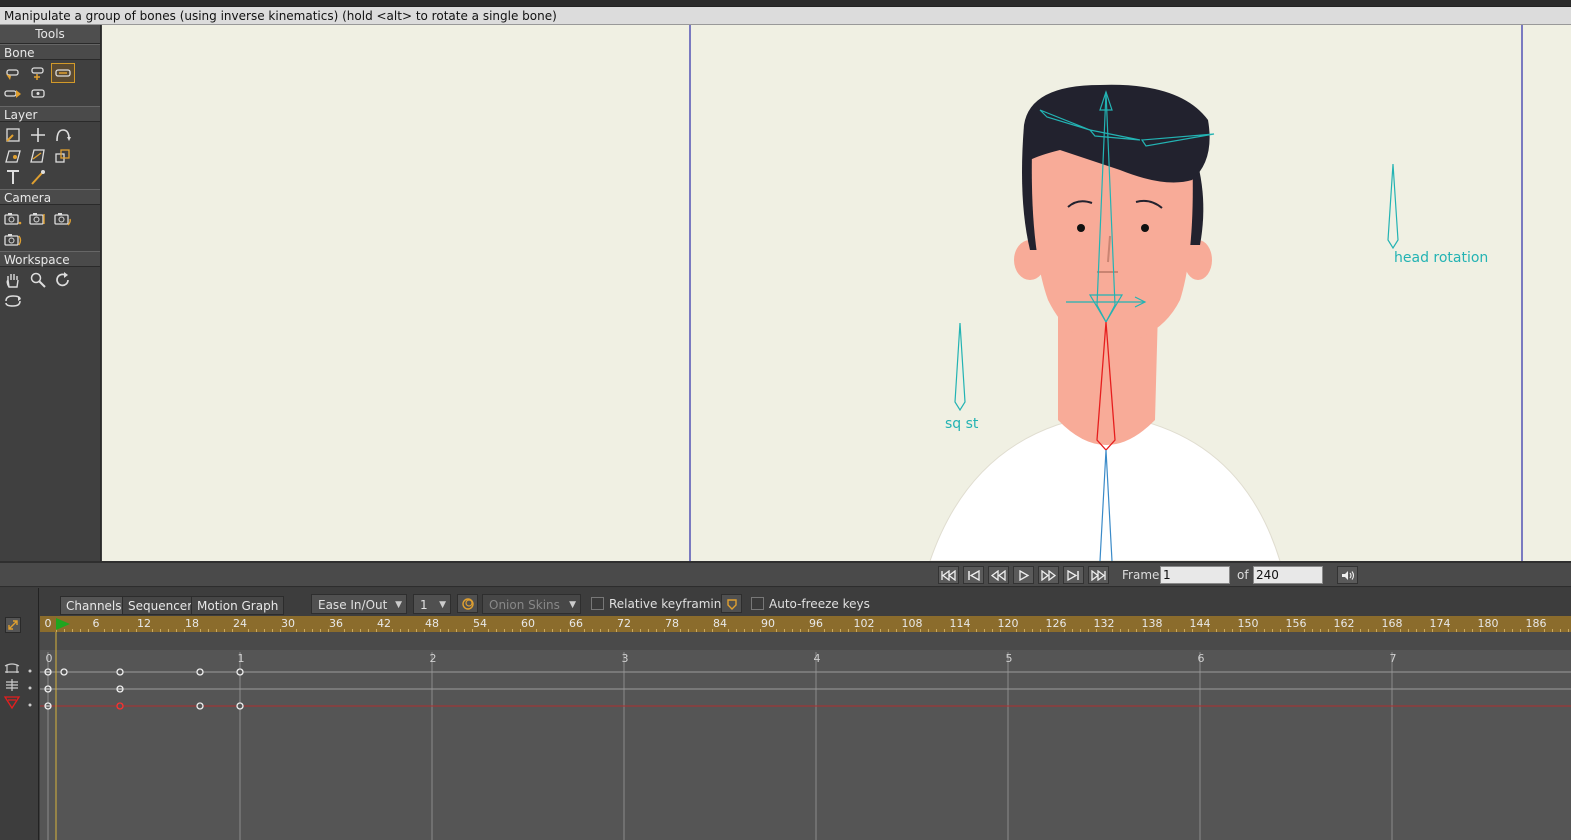 This screenshot has height=840, width=1571. I want to click on scale-channel-icon, so click(17, 703).